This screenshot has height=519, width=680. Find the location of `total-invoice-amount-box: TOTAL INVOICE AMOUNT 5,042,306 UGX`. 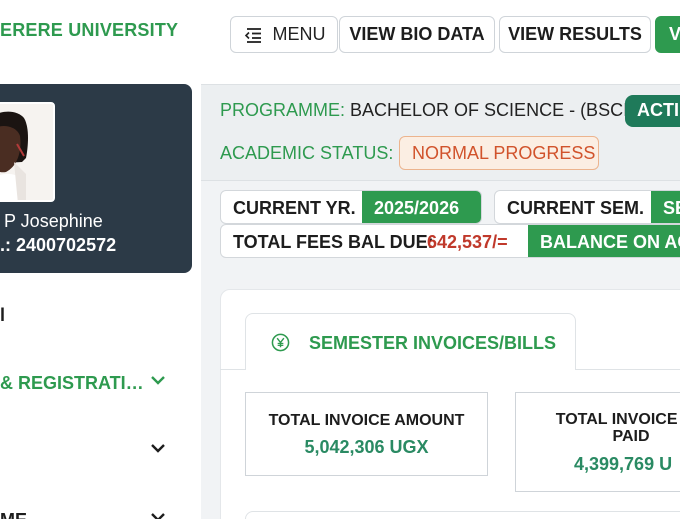

total-invoice-amount-box: TOTAL INVOICE AMOUNT 5,042,306 UGX is located at coordinates (366, 434).